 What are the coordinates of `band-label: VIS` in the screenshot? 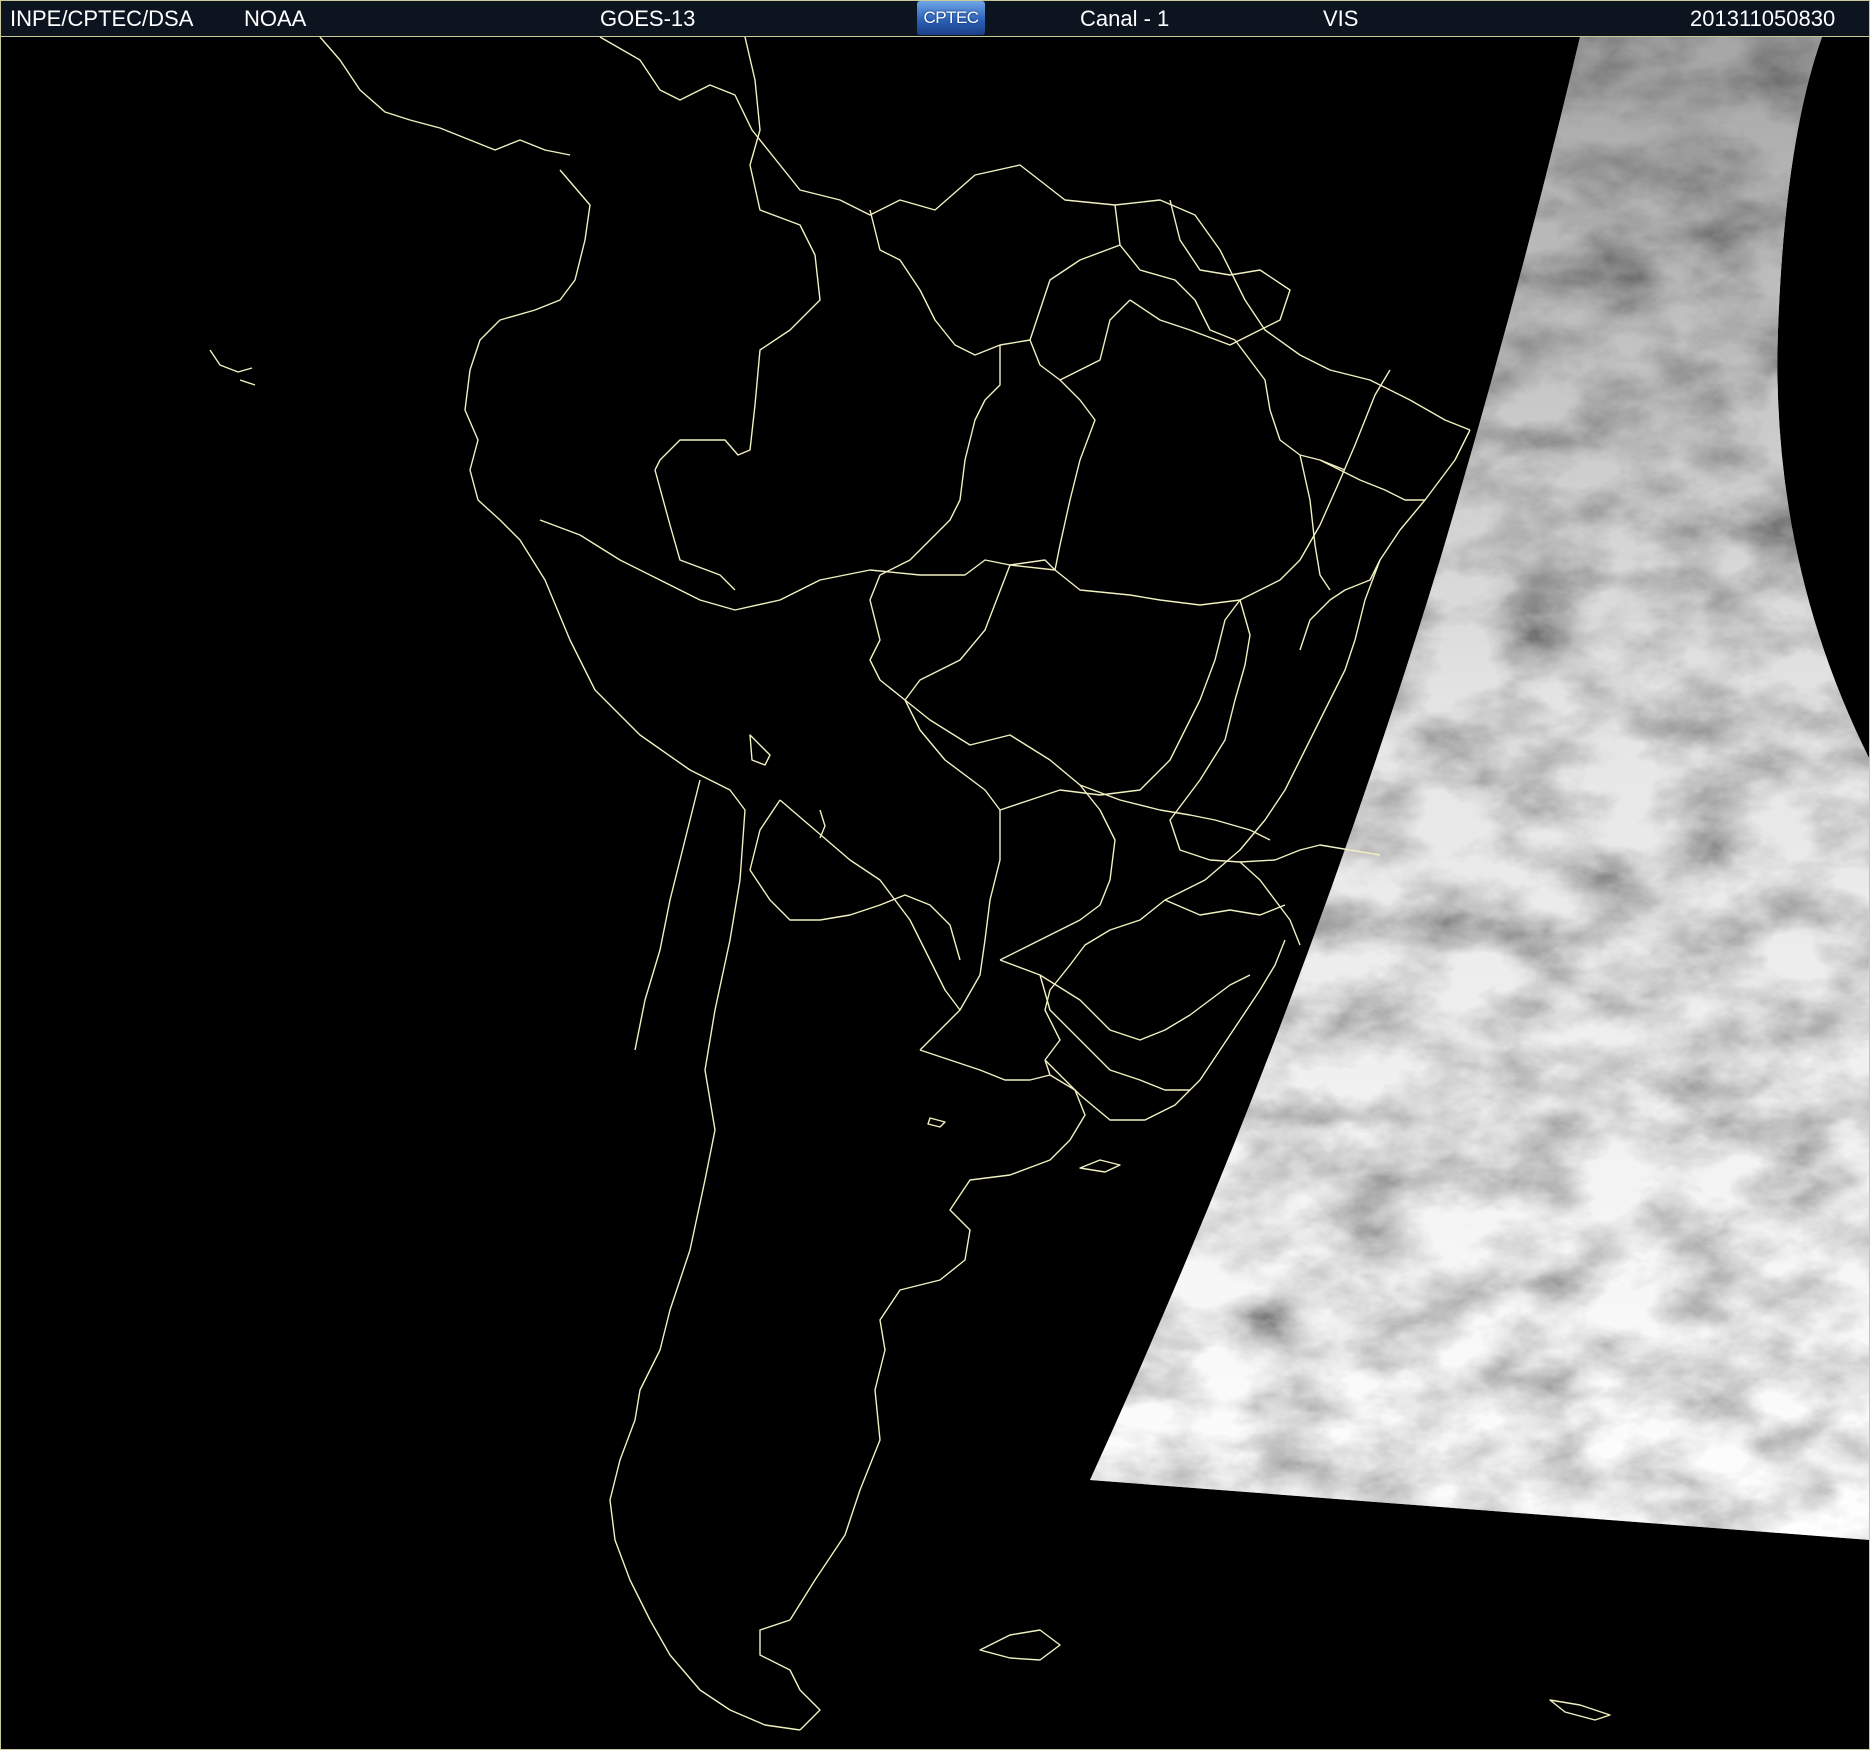 It's located at (1341, 18).